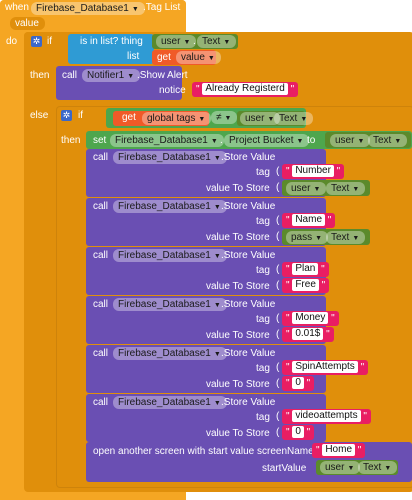 Image resolution: width=412 pixels, height=500 pixels. I want to click on notice-text: Already Registerd, so click(245, 89).